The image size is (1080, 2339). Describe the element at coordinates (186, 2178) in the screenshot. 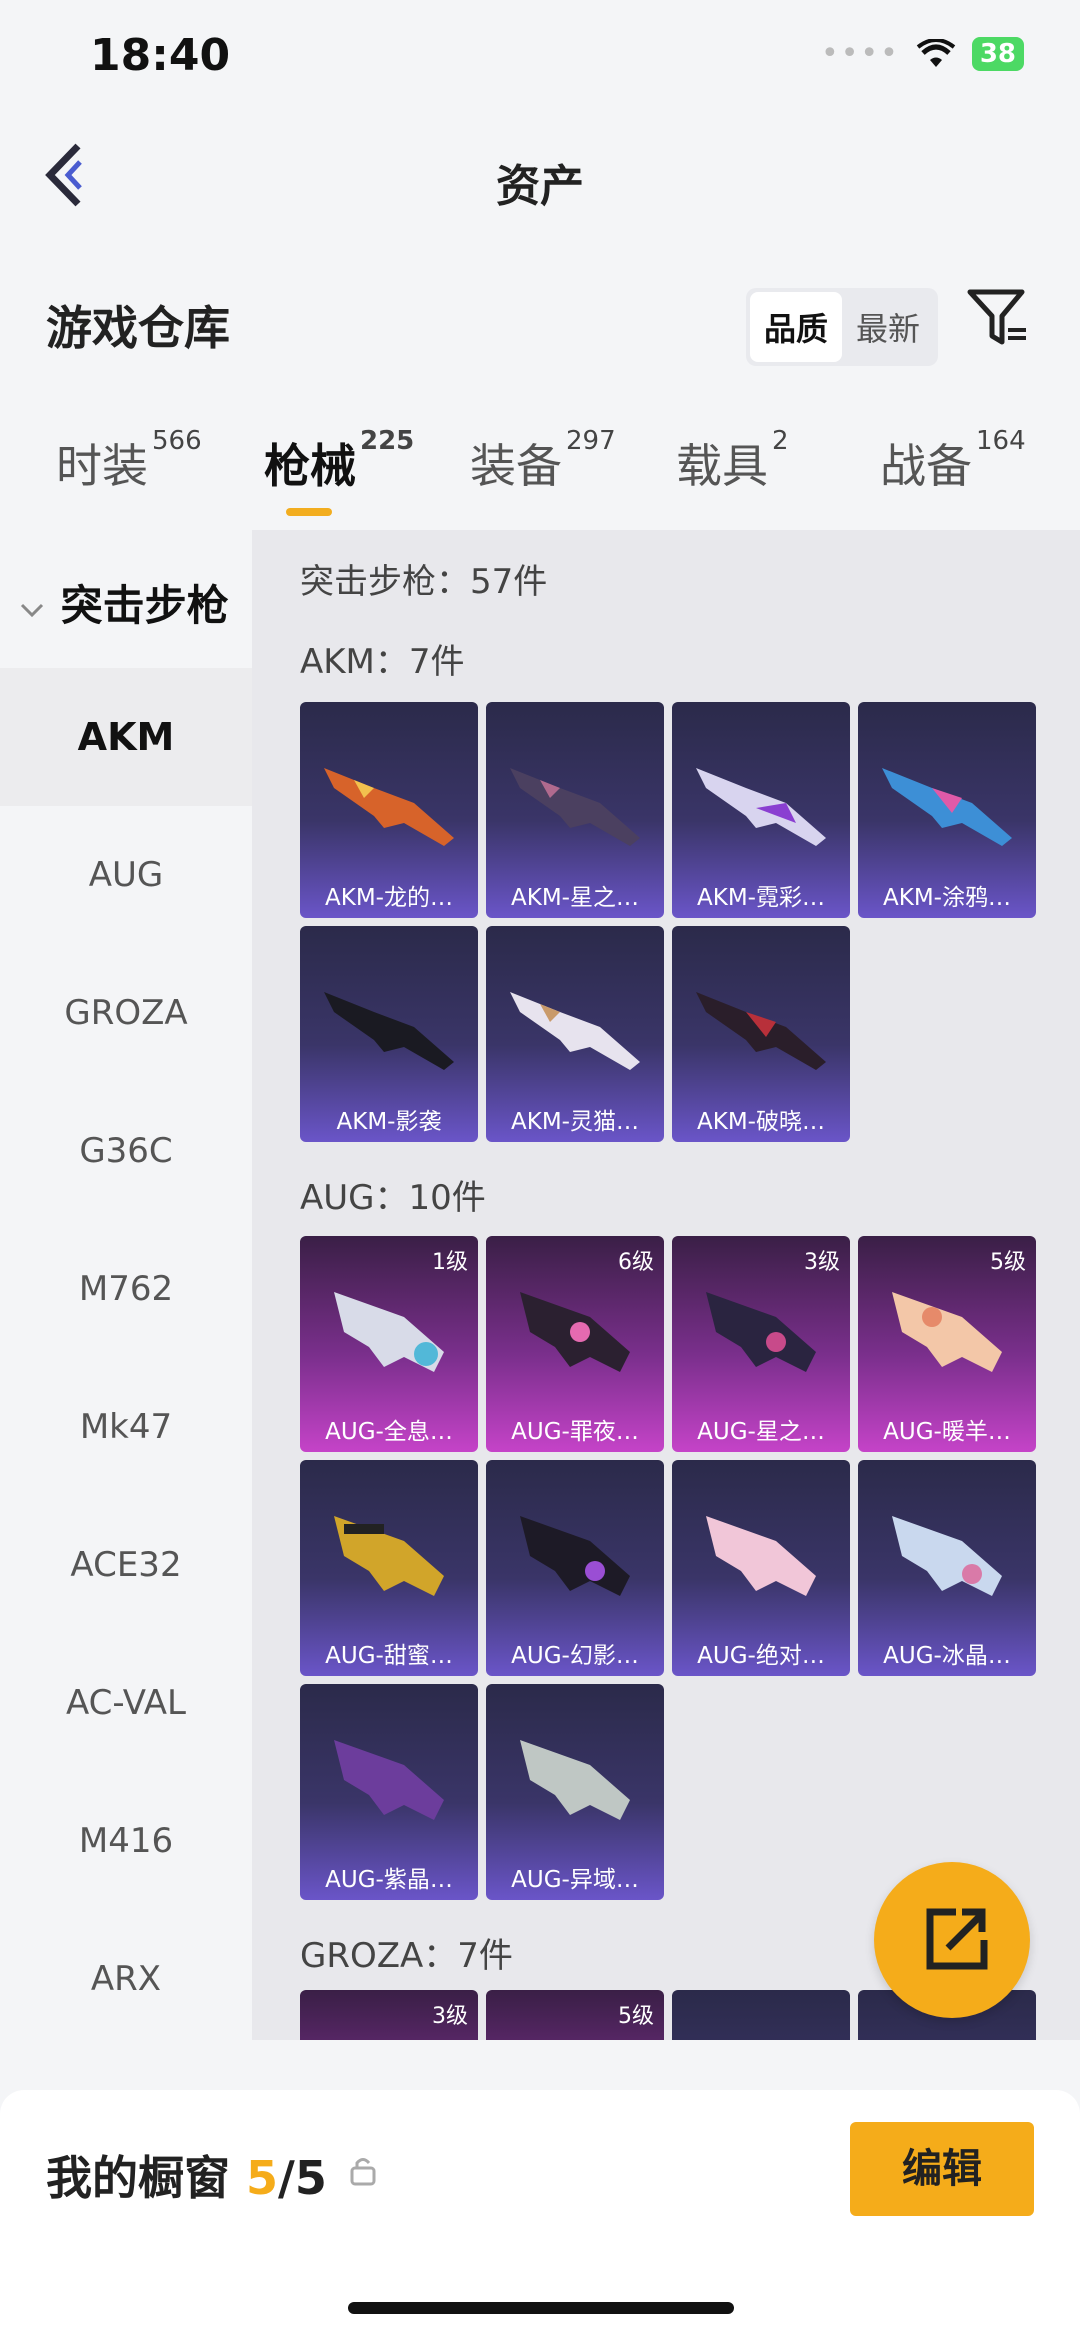

I see `showcase-label: 我的橱窗 5/5` at that location.